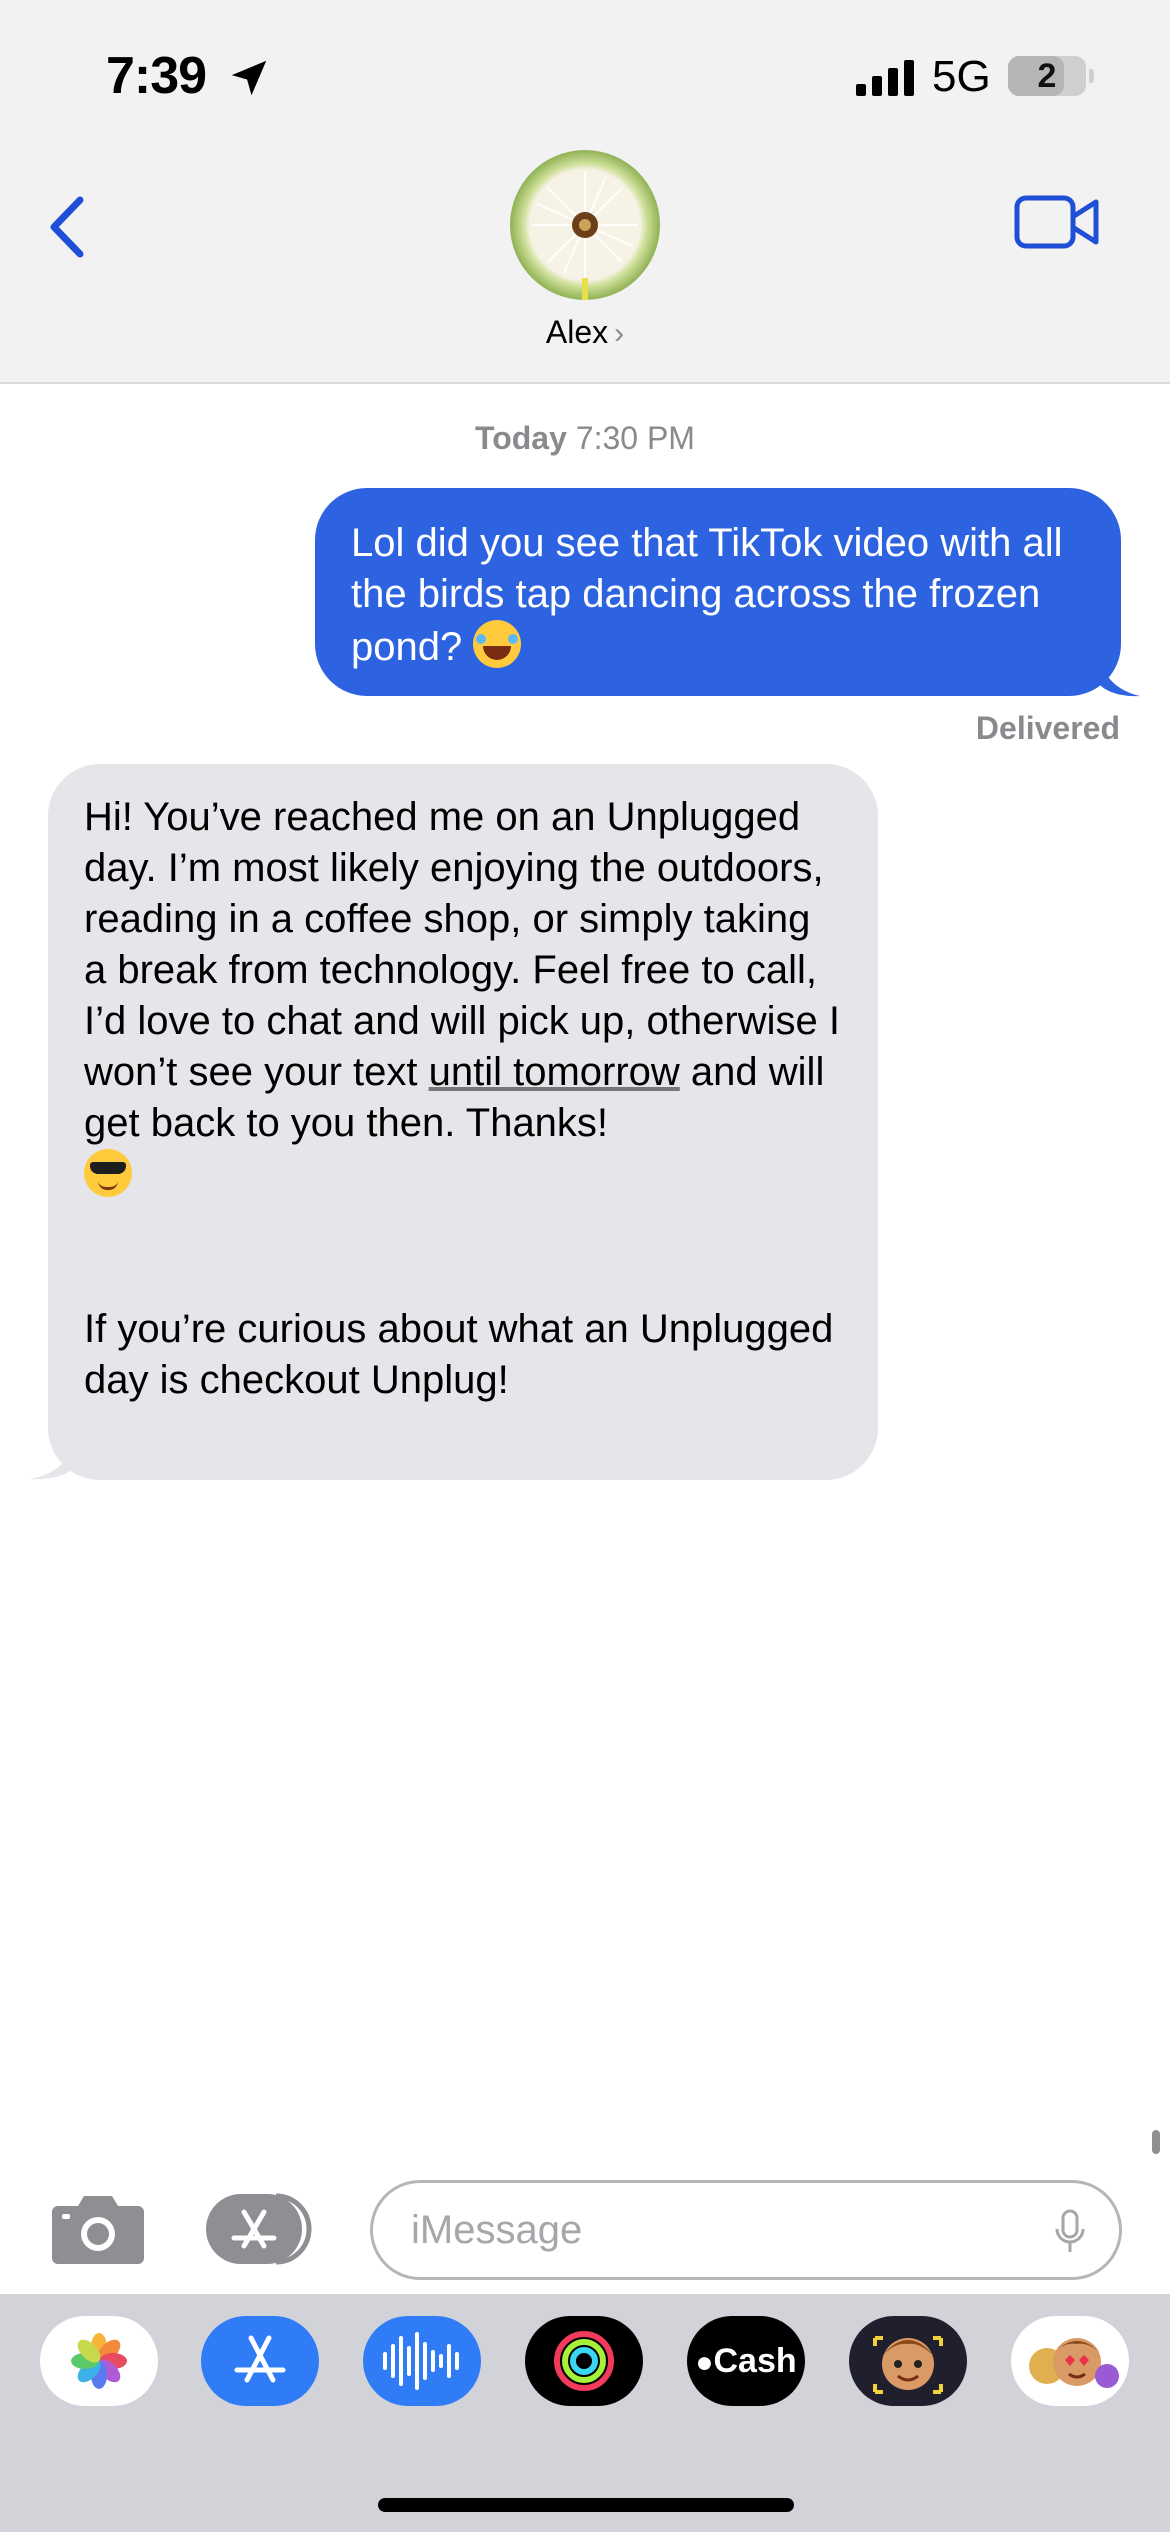 The height and width of the screenshot is (2532, 1170). I want to click on laughing-crying-emoji-icon, so click(497, 644).